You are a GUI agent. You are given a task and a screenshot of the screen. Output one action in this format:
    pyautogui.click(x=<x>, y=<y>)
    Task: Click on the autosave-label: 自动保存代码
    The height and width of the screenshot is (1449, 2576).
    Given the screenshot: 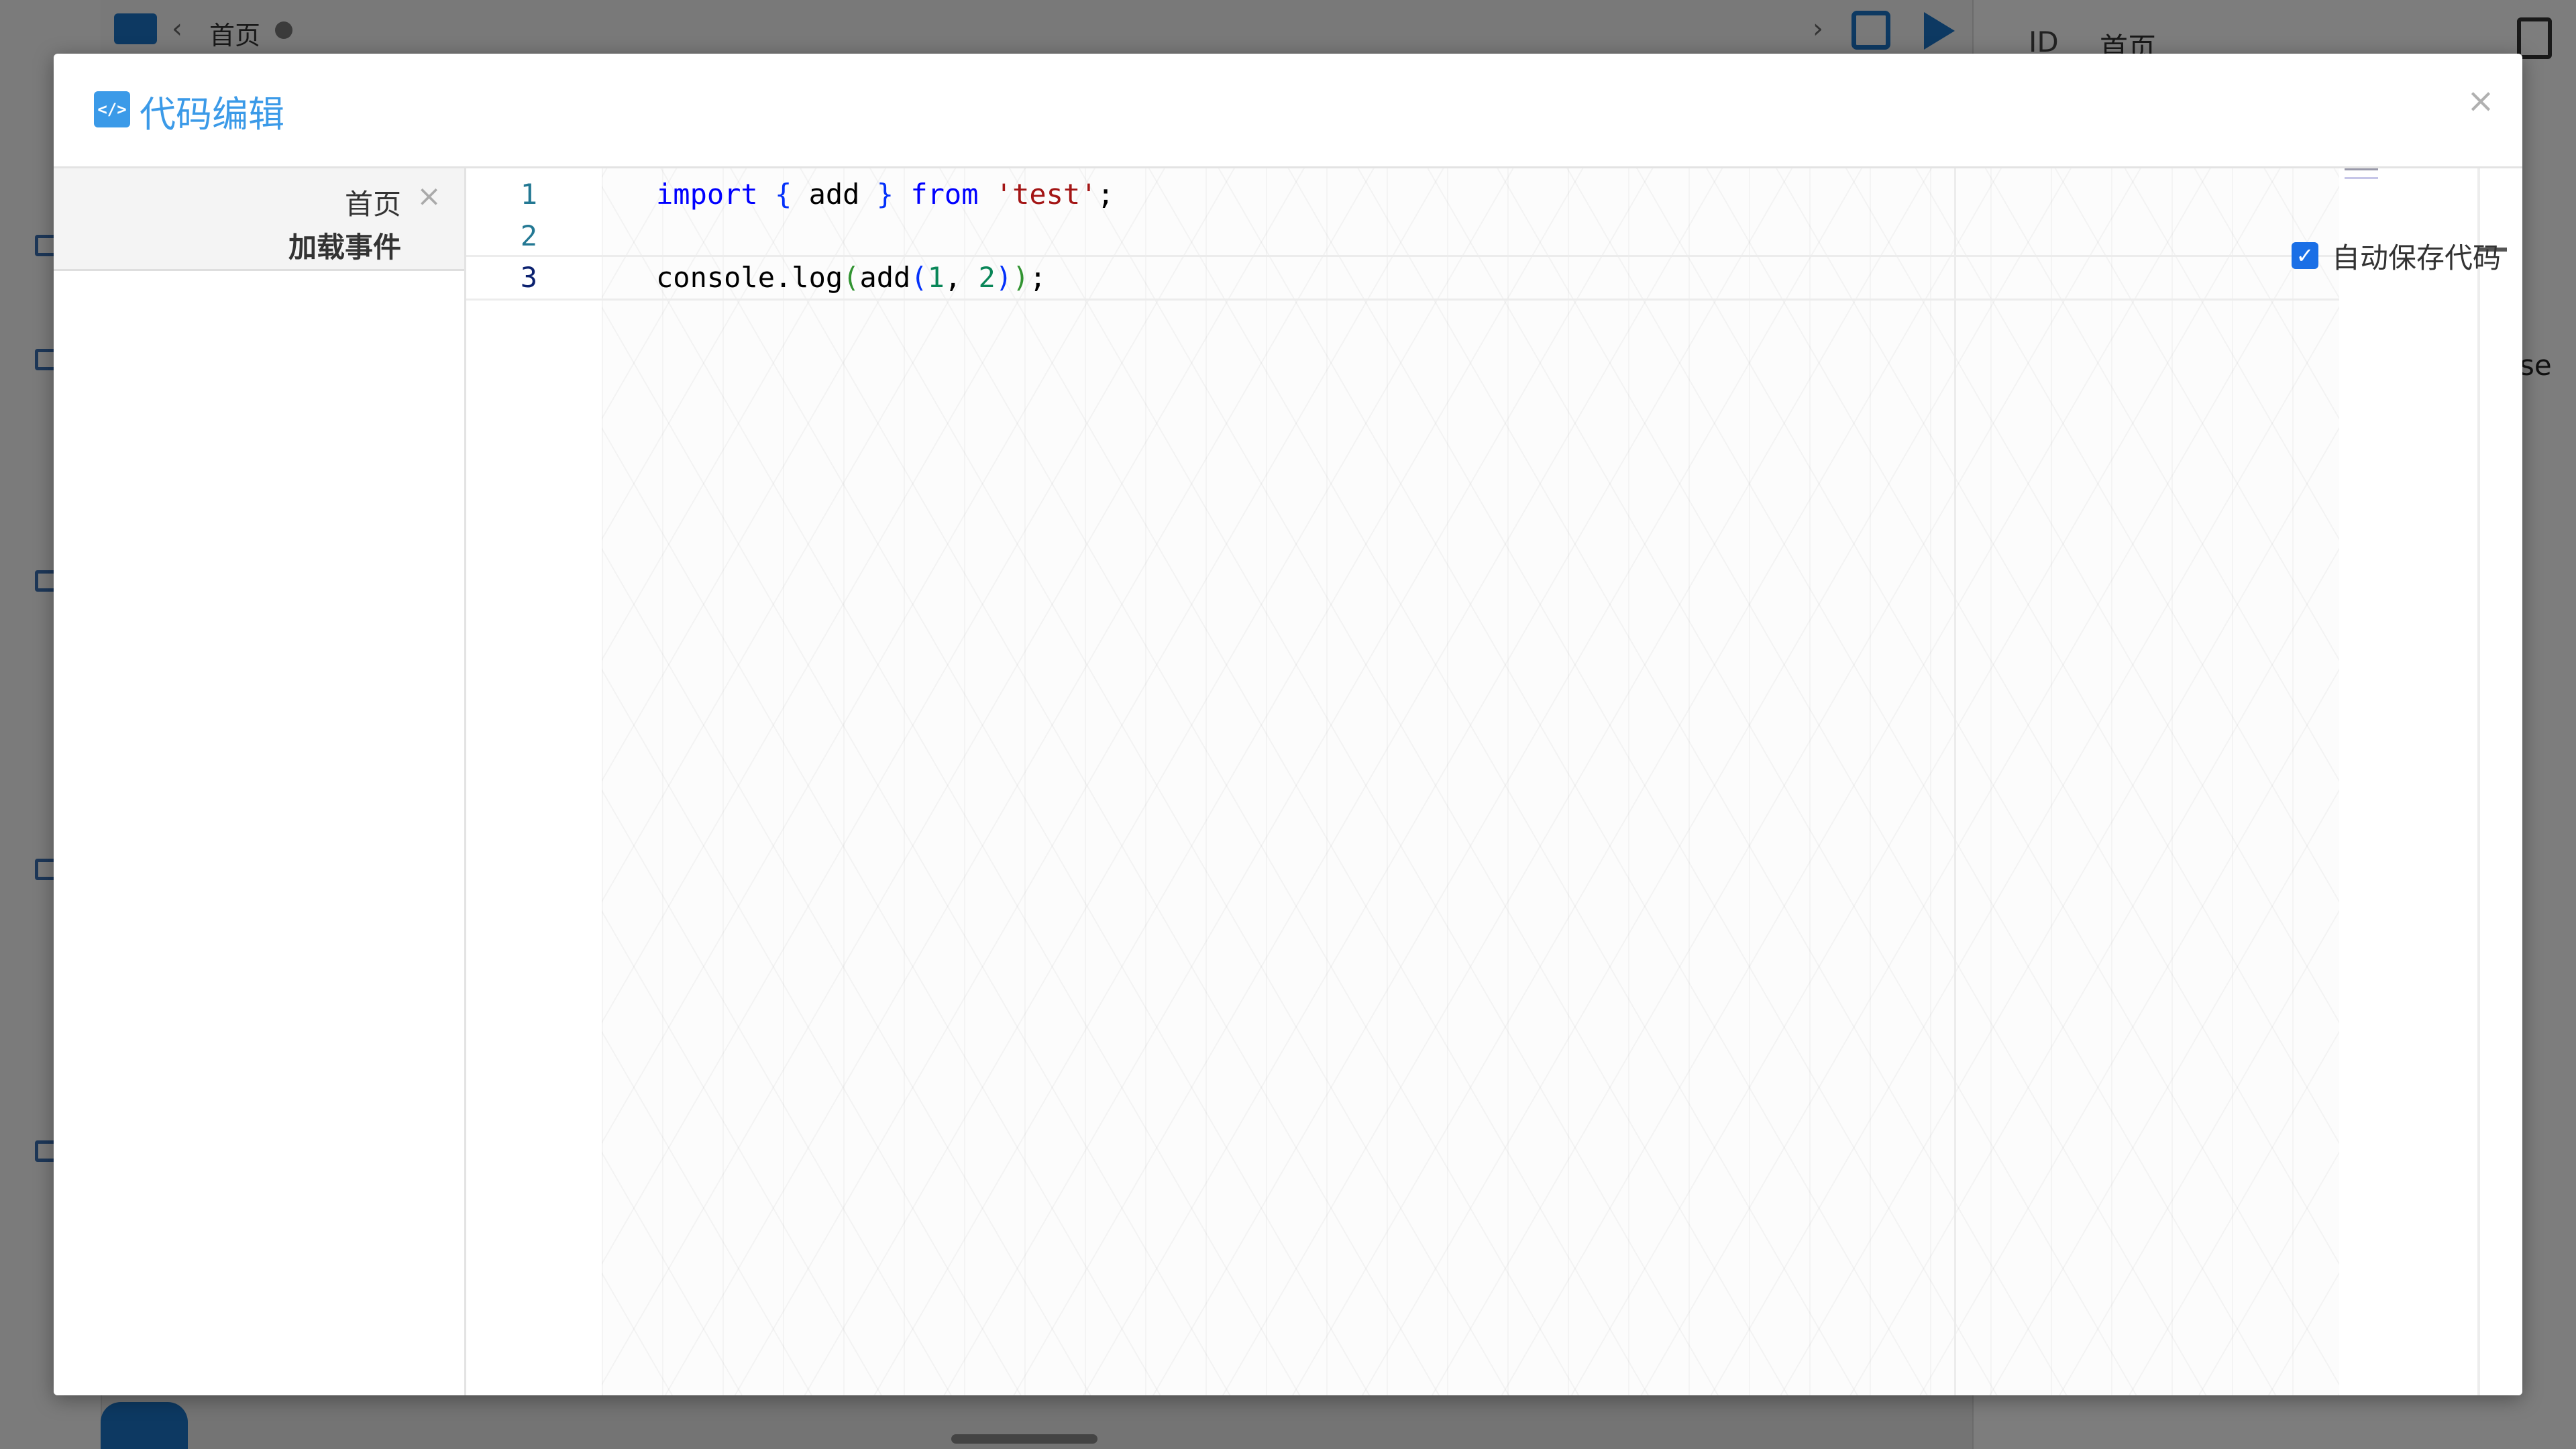 What is the action you would take?
    pyautogui.click(x=2417, y=257)
    